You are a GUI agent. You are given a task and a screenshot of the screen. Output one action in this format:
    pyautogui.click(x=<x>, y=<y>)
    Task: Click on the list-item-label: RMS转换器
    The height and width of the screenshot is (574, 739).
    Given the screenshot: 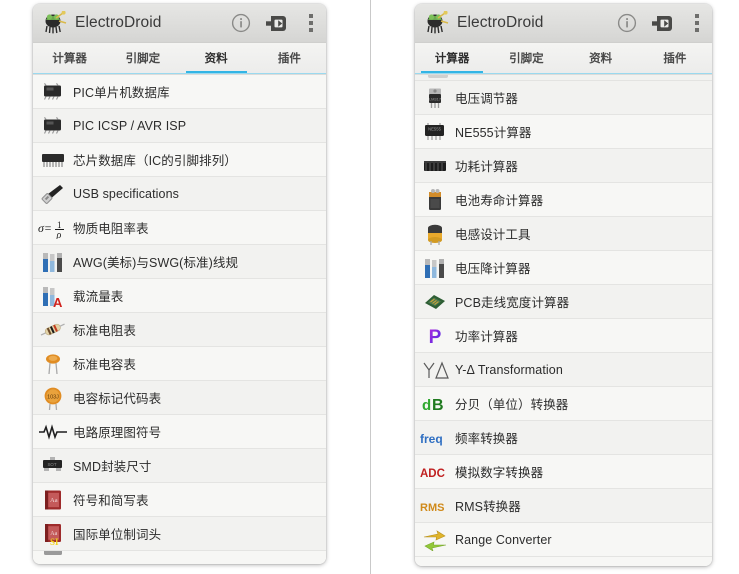 What is the action you would take?
    pyautogui.click(x=488, y=507)
    